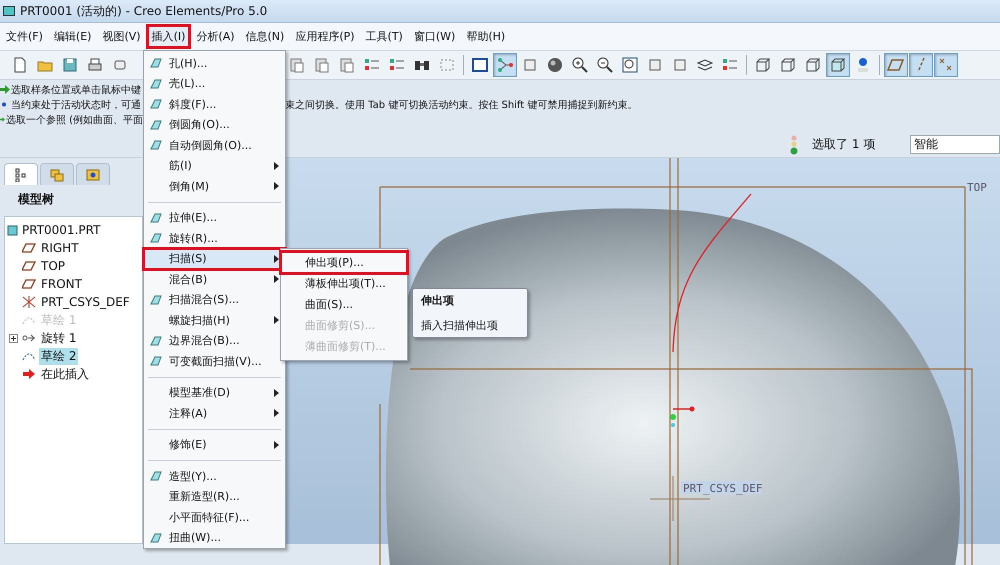 Image resolution: width=1000 pixels, height=565 pixels. I want to click on favorites-icon, so click(93, 175).